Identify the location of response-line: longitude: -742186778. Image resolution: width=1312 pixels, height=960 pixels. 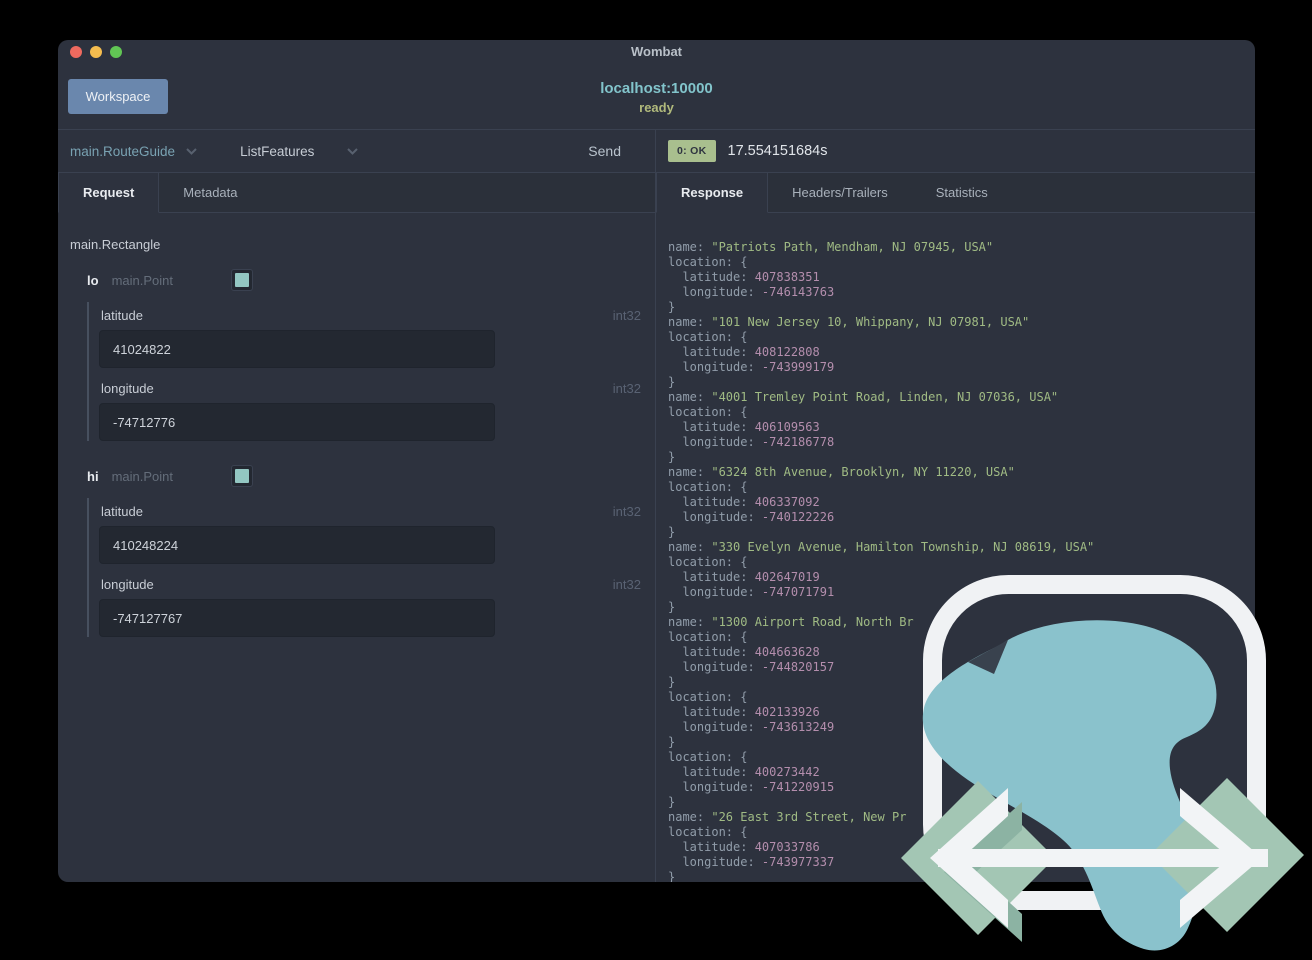
(961, 442).